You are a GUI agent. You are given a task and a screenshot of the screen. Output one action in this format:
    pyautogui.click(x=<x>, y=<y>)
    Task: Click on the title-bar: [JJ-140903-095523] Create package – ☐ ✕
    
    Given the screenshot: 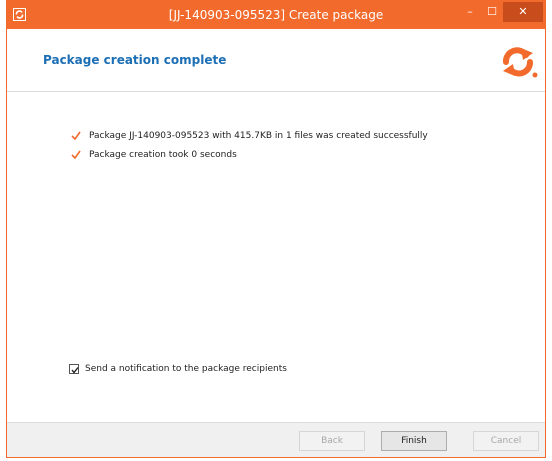 What is the action you would take?
    pyautogui.click(x=276, y=15)
    